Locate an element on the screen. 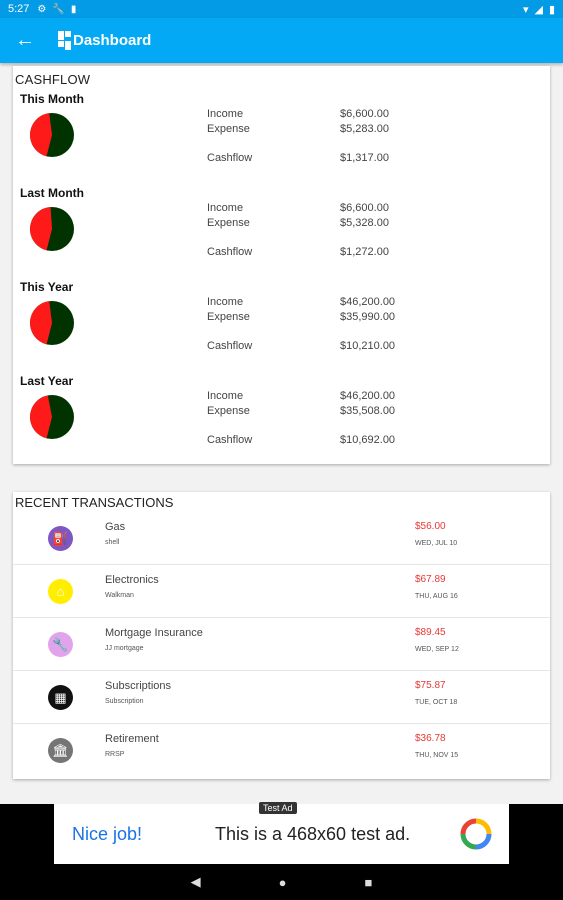 The width and height of the screenshot is (563, 900). ad-tag: Test Ad is located at coordinates (278, 808).